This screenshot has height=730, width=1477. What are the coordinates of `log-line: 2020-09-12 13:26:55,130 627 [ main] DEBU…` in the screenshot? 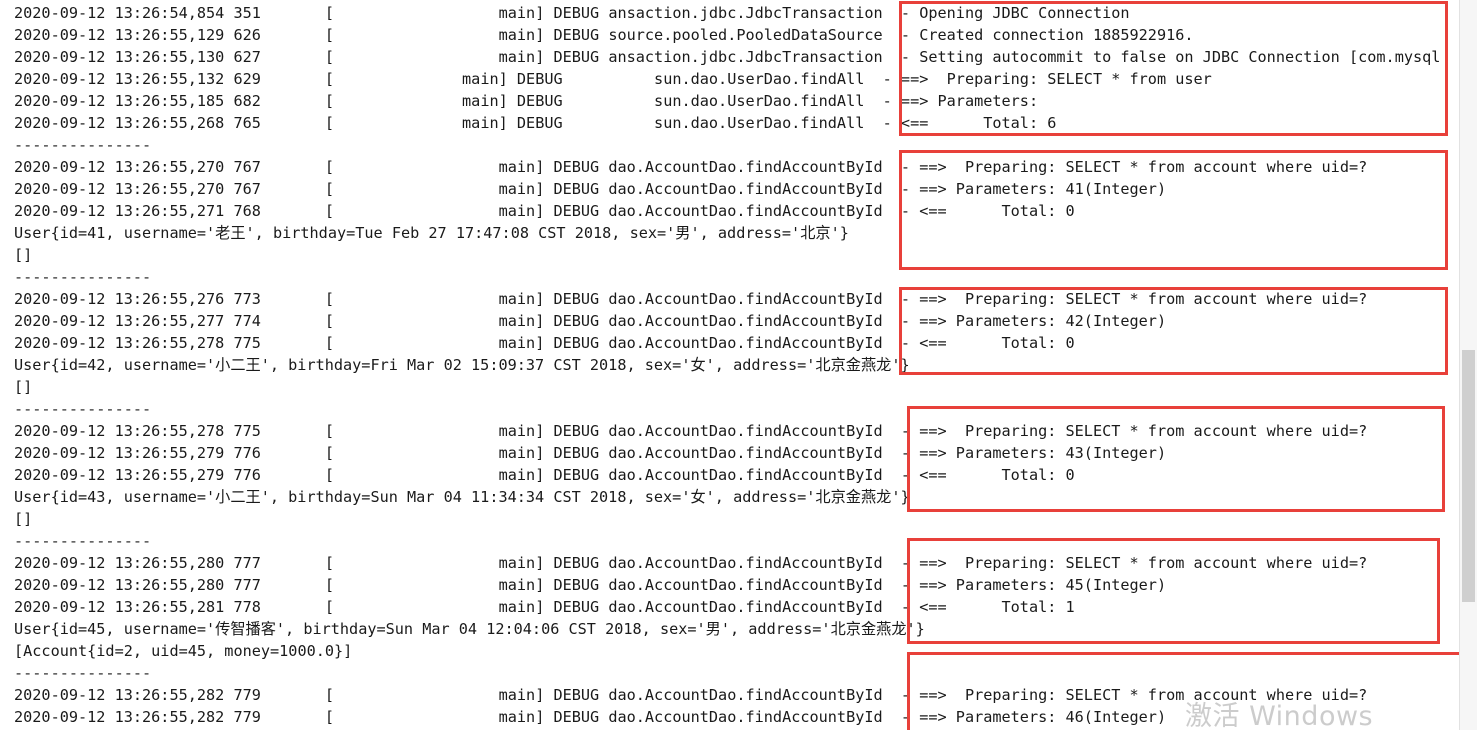 It's located at (727, 57).